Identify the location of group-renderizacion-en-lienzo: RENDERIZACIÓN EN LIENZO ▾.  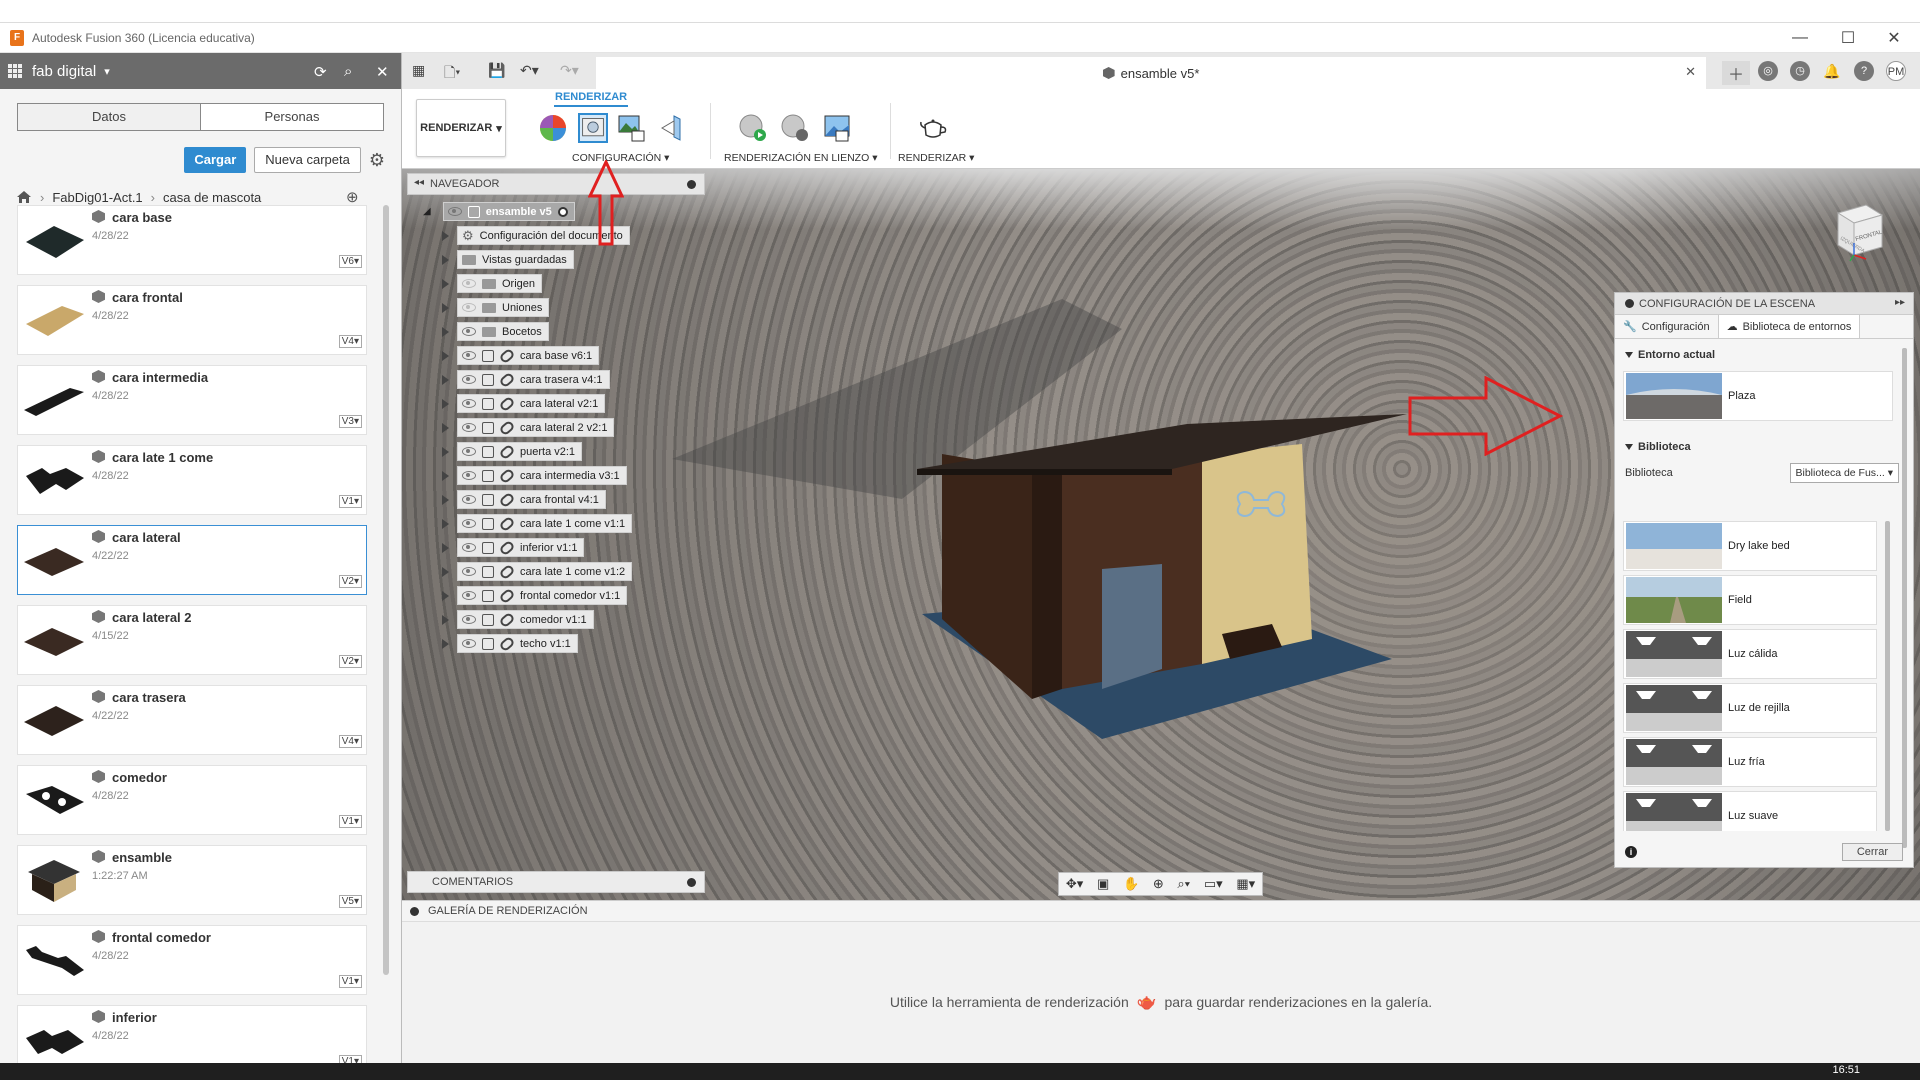
(800, 158).